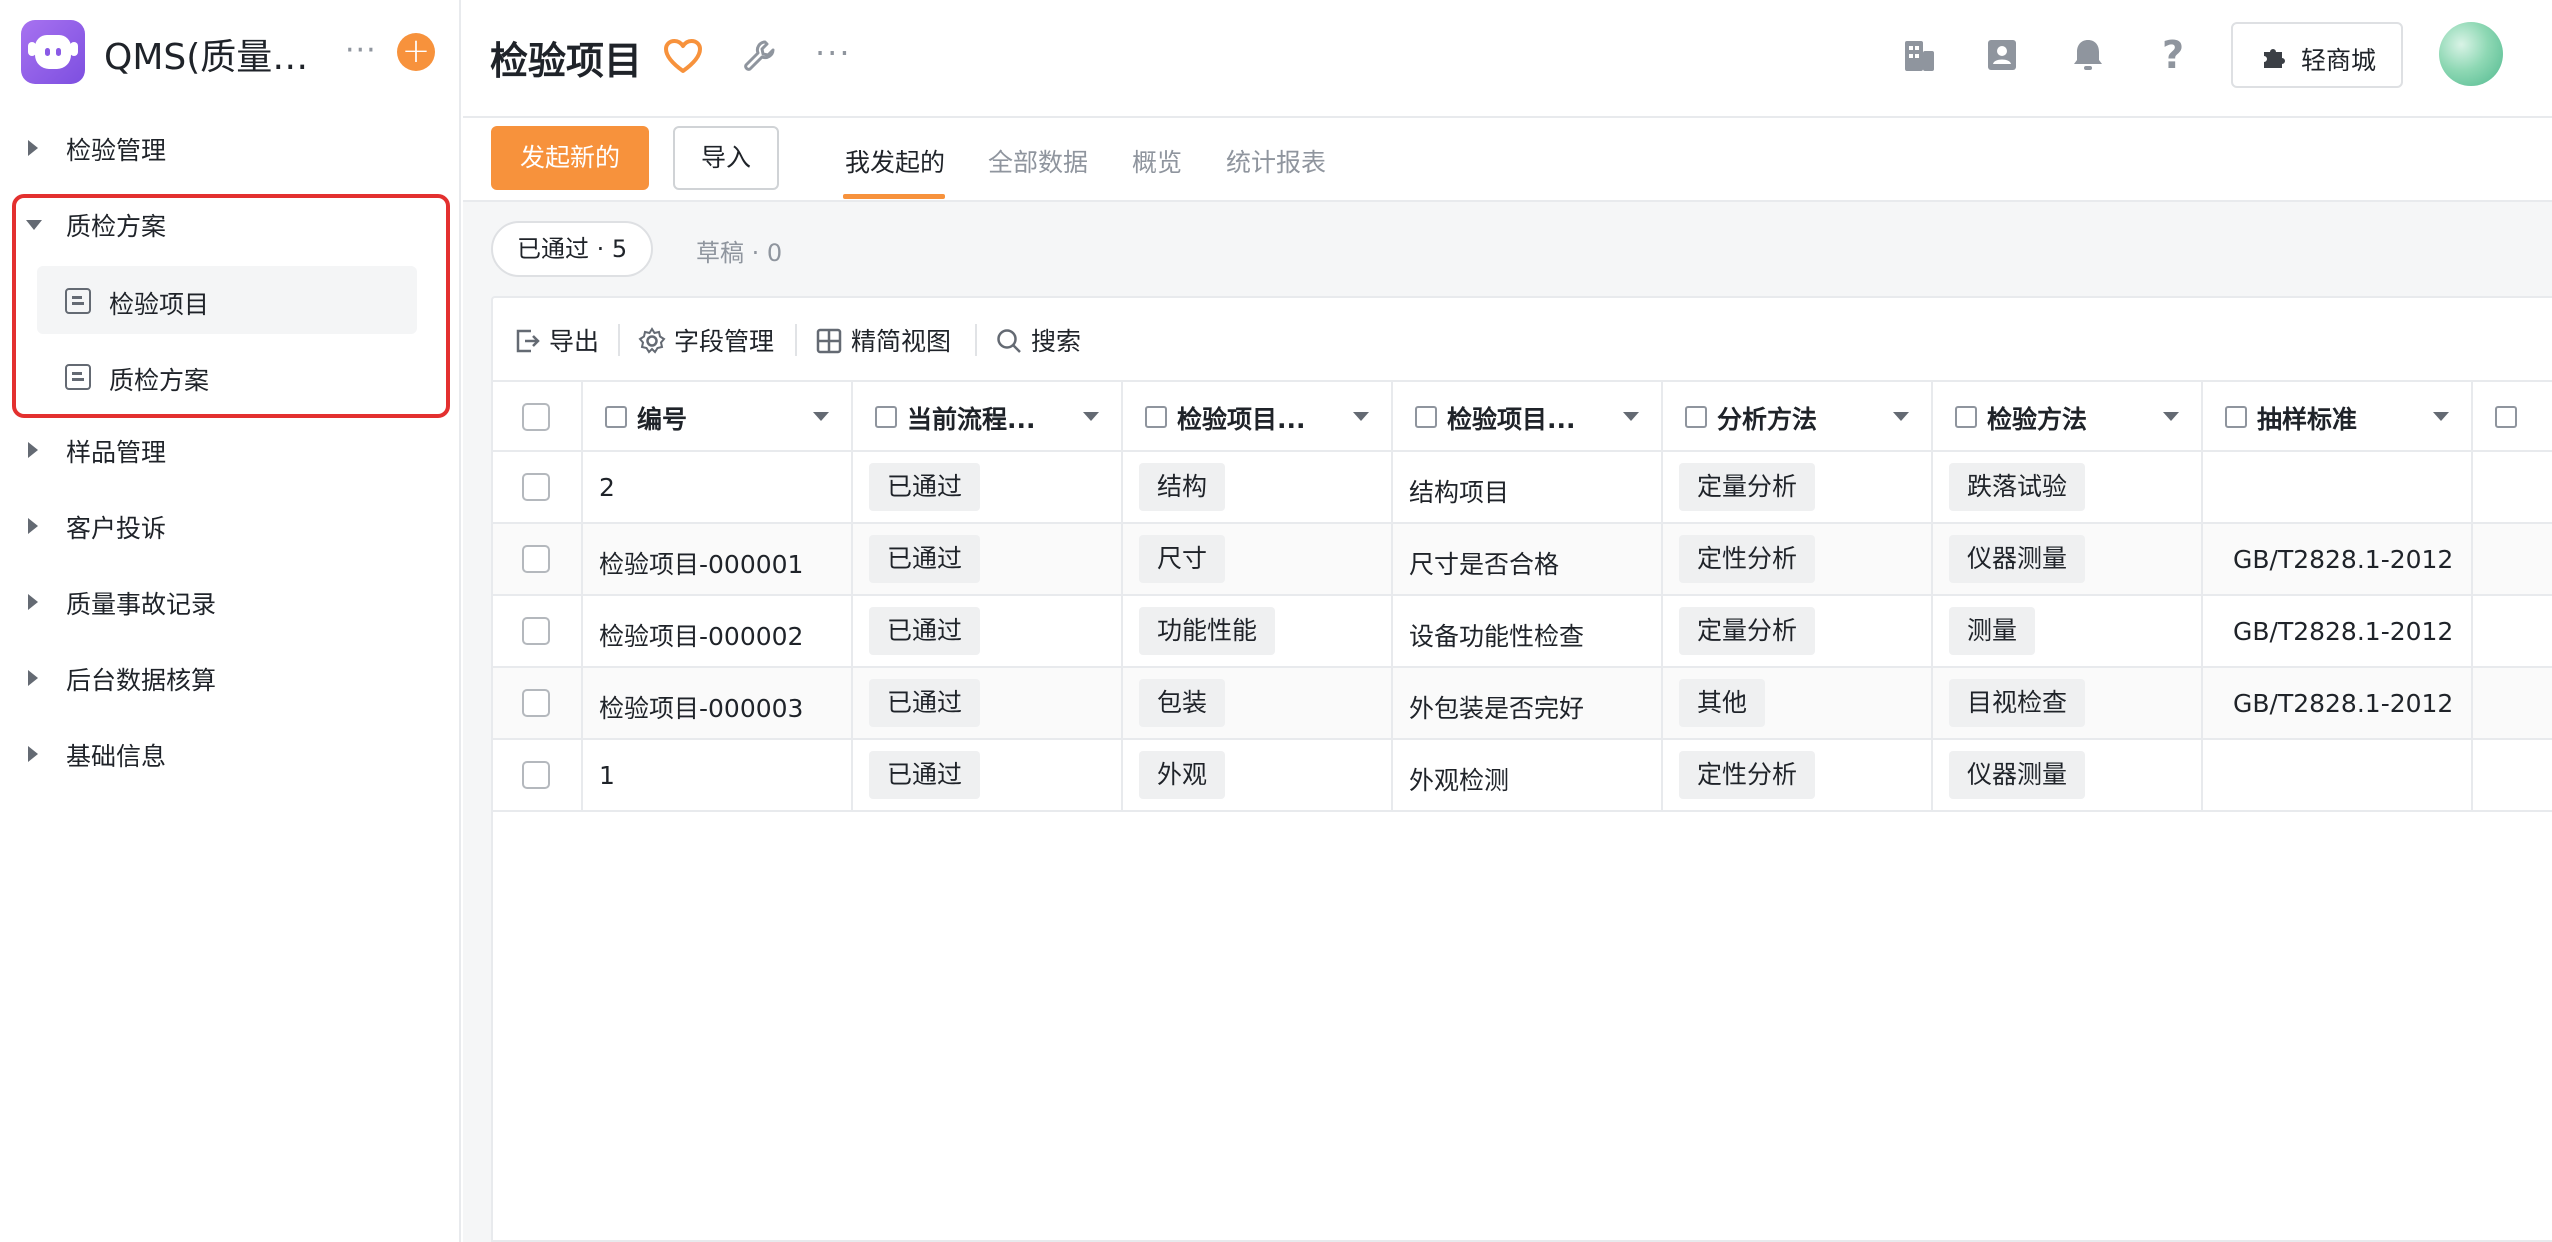 The image size is (2552, 1242). Describe the element at coordinates (214, 54) in the screenshot. I see `app-title: QMS(质量管理系统)` at that location.